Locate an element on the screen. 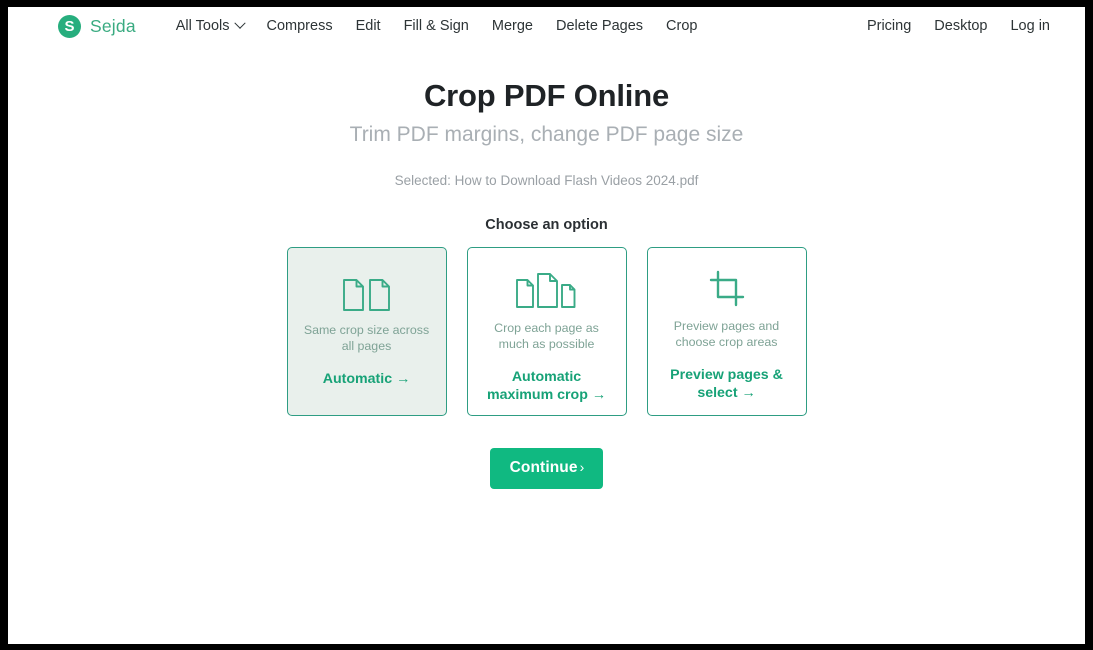  nav-item-desktop-label: Desktop is located at coordinates (961, 26).